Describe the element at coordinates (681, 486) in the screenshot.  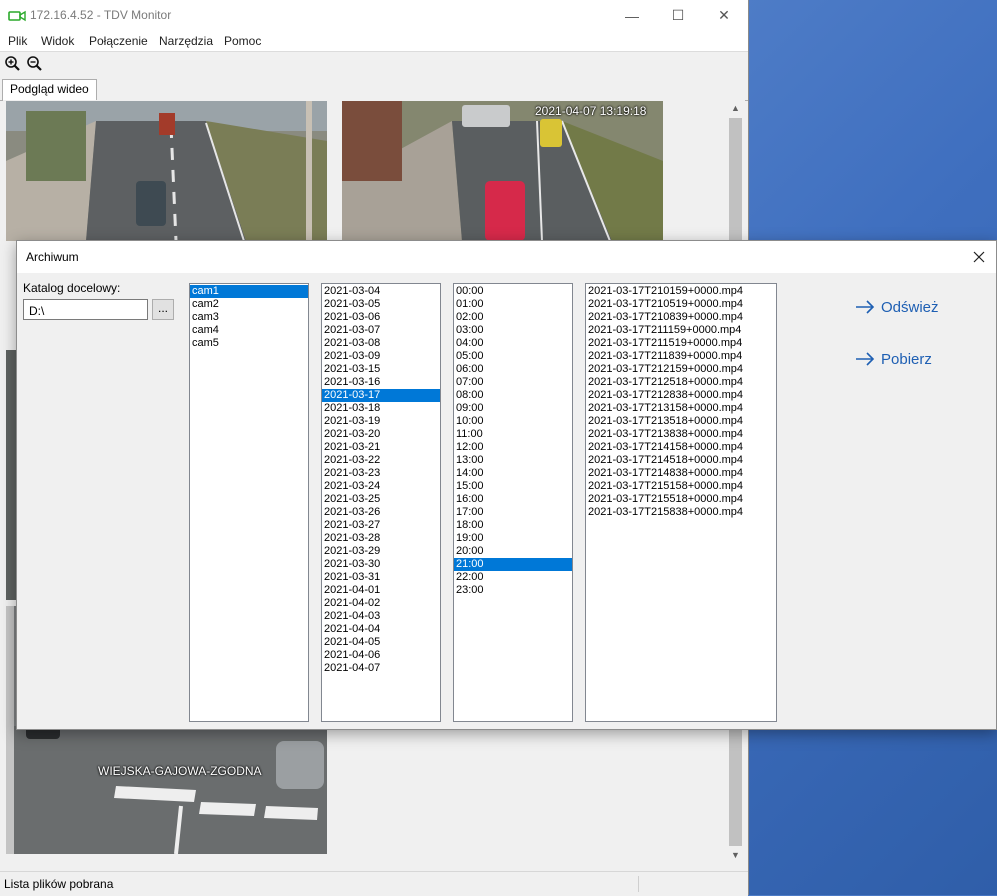
I see `file-list-item: 2021-03-17T215158+0000.mp4` at that location.